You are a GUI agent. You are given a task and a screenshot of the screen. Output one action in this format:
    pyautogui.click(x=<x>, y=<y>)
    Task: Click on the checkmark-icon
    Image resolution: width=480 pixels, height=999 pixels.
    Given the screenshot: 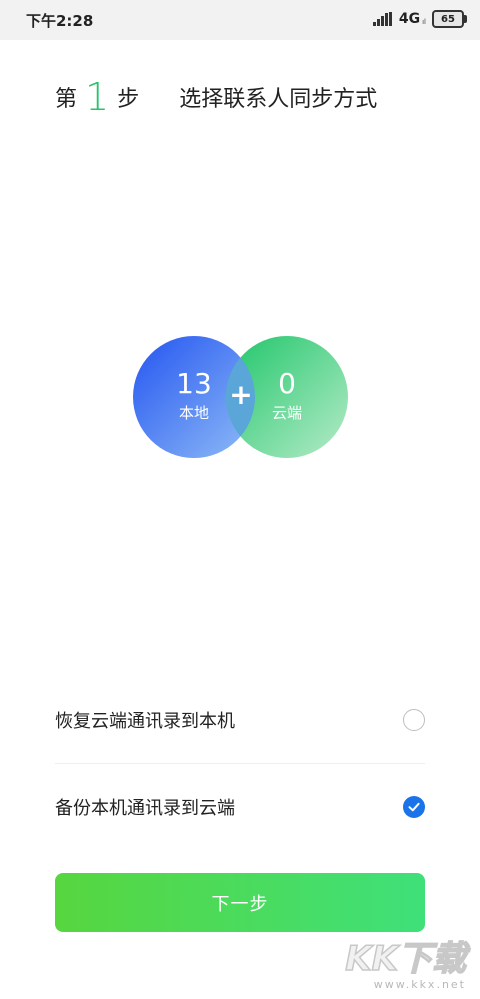 What is the action you would take?
    pyautogui.click(x=414, y=807)
    